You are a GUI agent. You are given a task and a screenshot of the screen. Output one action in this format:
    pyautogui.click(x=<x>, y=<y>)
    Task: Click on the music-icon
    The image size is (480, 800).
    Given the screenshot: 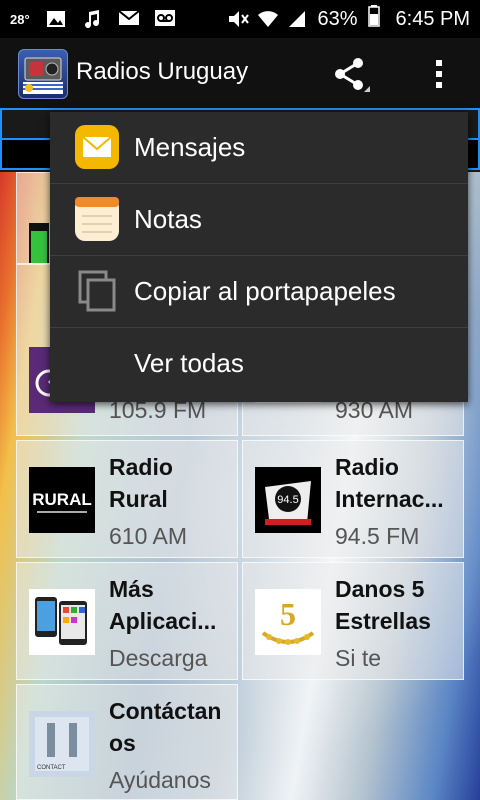 What is the action you would take?
    pyautogui.click(x=92, y=19)
    